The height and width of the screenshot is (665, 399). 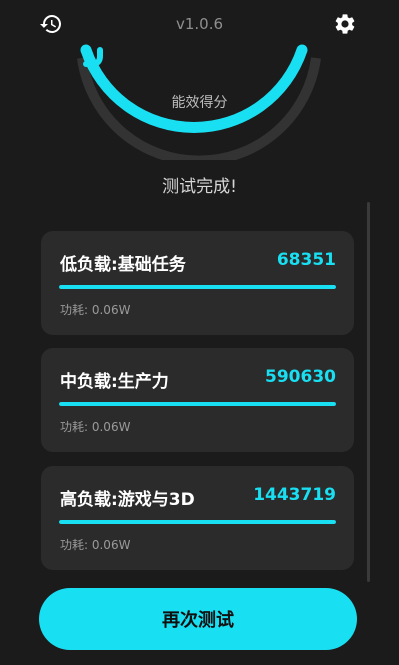 What do you see at coordinates (194, 88) in the screenshot?
I see `gauge-arc` at bounding box center [194, 88].